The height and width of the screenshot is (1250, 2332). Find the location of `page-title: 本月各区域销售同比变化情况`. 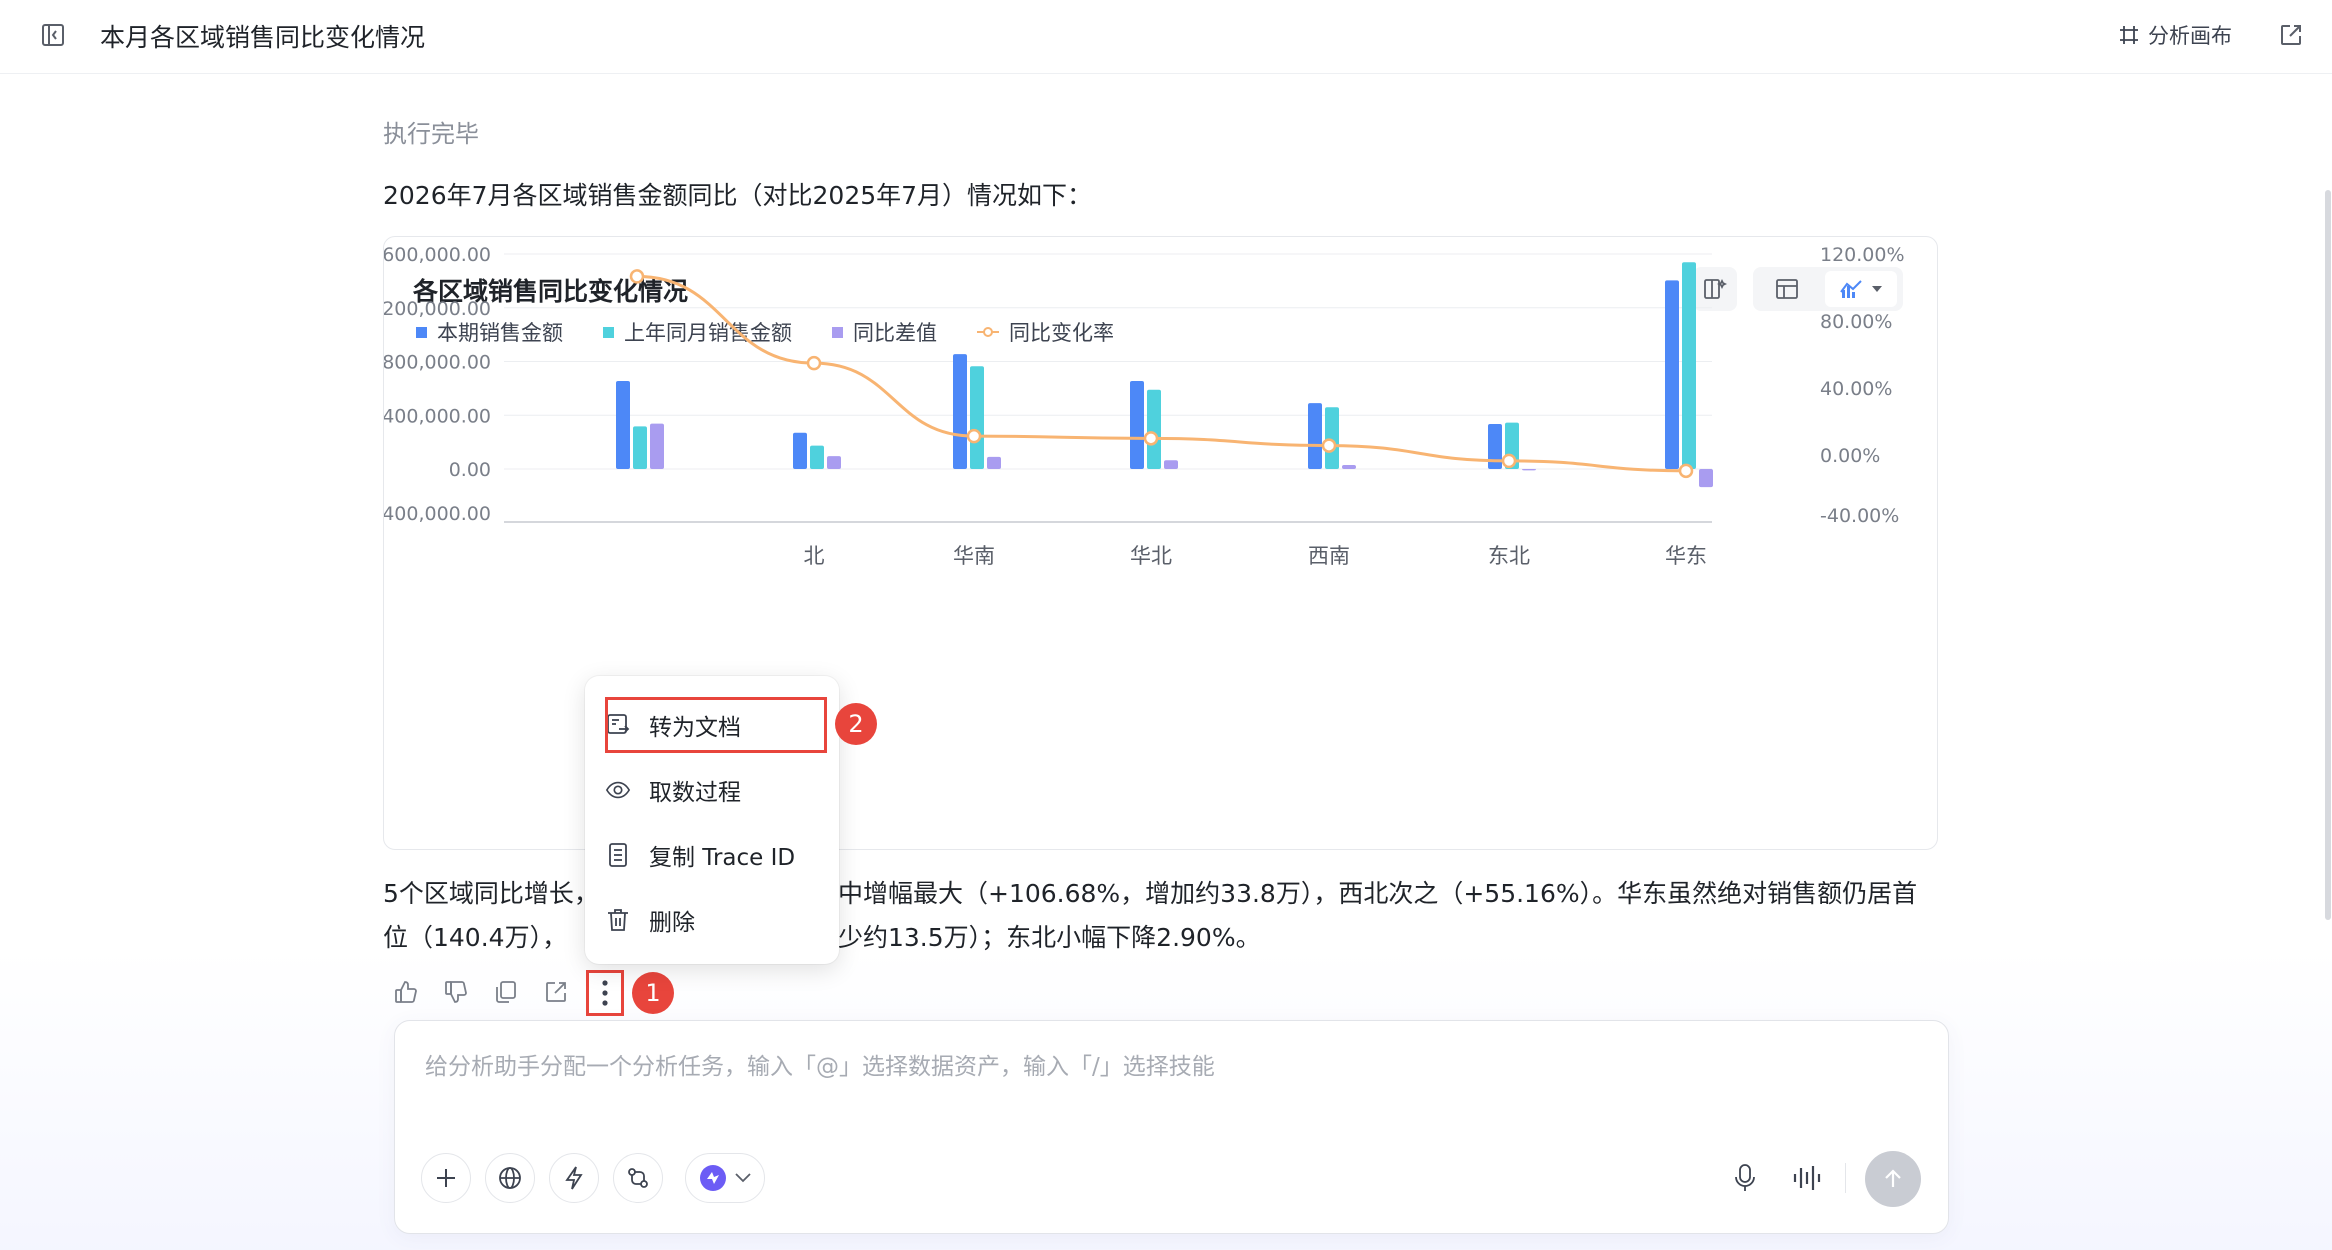

page-title: 本月各区域销售同比变化情况 is located at coordinates (263, 37).